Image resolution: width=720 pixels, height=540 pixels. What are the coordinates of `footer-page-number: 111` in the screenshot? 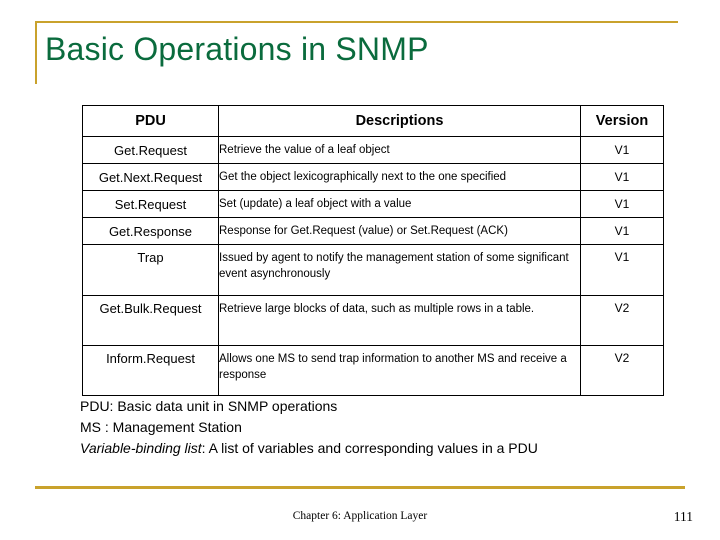 It's located at (683, 516).